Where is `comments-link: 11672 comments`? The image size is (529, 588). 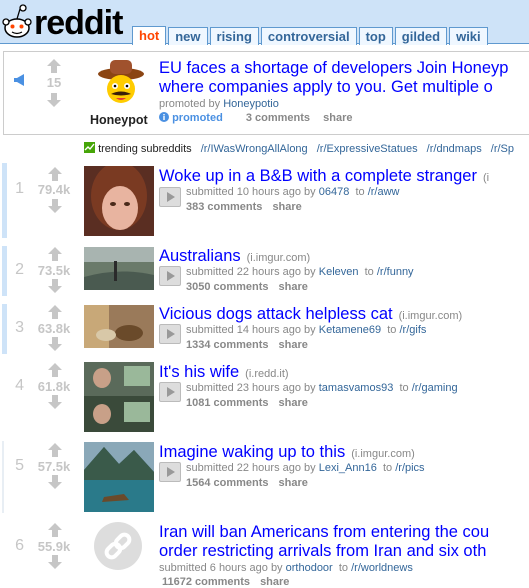 comments-link: 11672 comments is located at coordinates (206, 582).